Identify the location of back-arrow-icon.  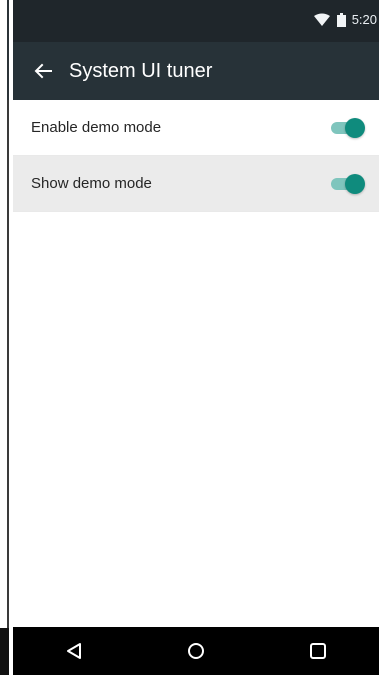
(43, 71).